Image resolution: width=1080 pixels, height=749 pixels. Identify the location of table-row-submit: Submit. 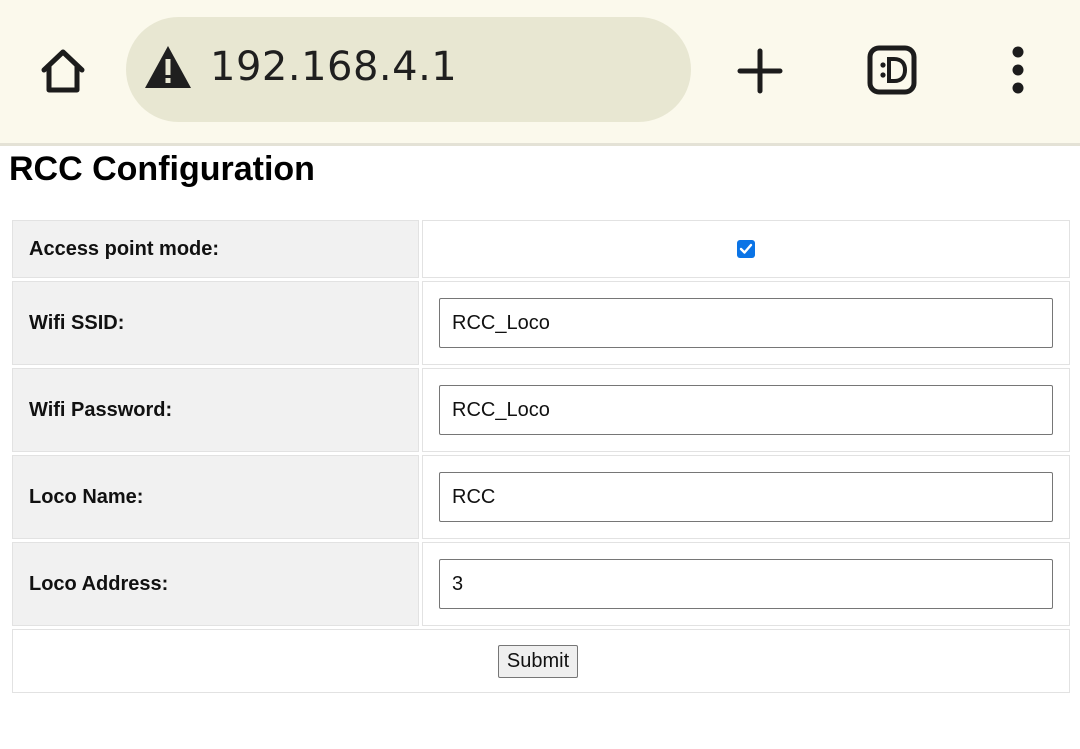
(541, 661).